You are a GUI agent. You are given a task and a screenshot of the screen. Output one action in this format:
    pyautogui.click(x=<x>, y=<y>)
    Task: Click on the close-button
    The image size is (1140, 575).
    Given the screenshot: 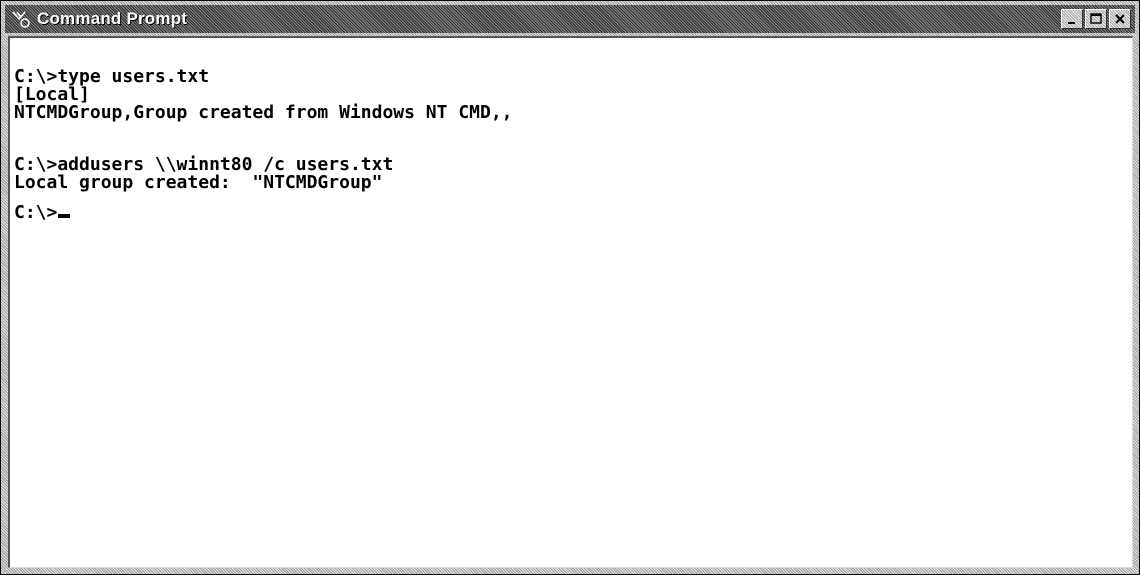 What is the action you would take?
    pyautogui.click(x=1120, y=19)
    